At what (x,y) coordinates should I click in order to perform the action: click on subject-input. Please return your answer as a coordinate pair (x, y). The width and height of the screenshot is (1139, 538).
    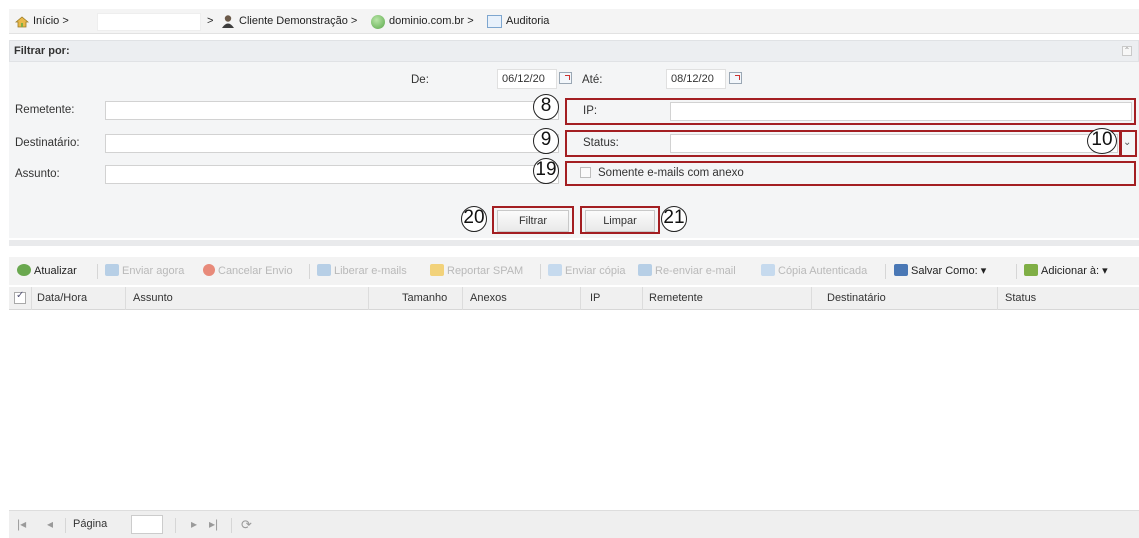
    Looking at the image, I should click on (332, 174).